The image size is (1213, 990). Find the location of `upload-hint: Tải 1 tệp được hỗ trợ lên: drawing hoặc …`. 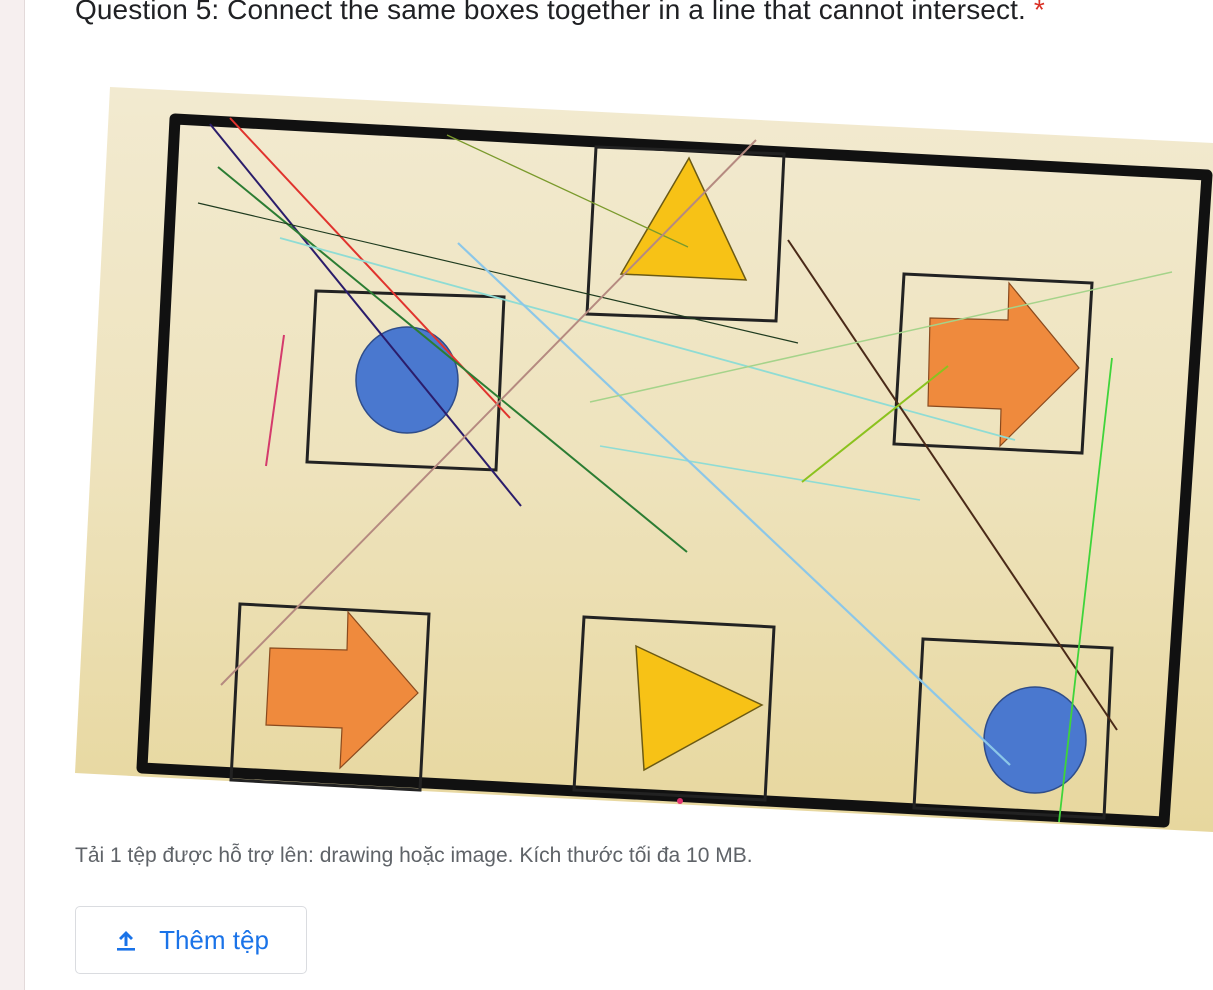

upload-hint: Tải 1 tệp được hỗ trợ lên: drawing hoặc … is located at coordinates (414, 855).